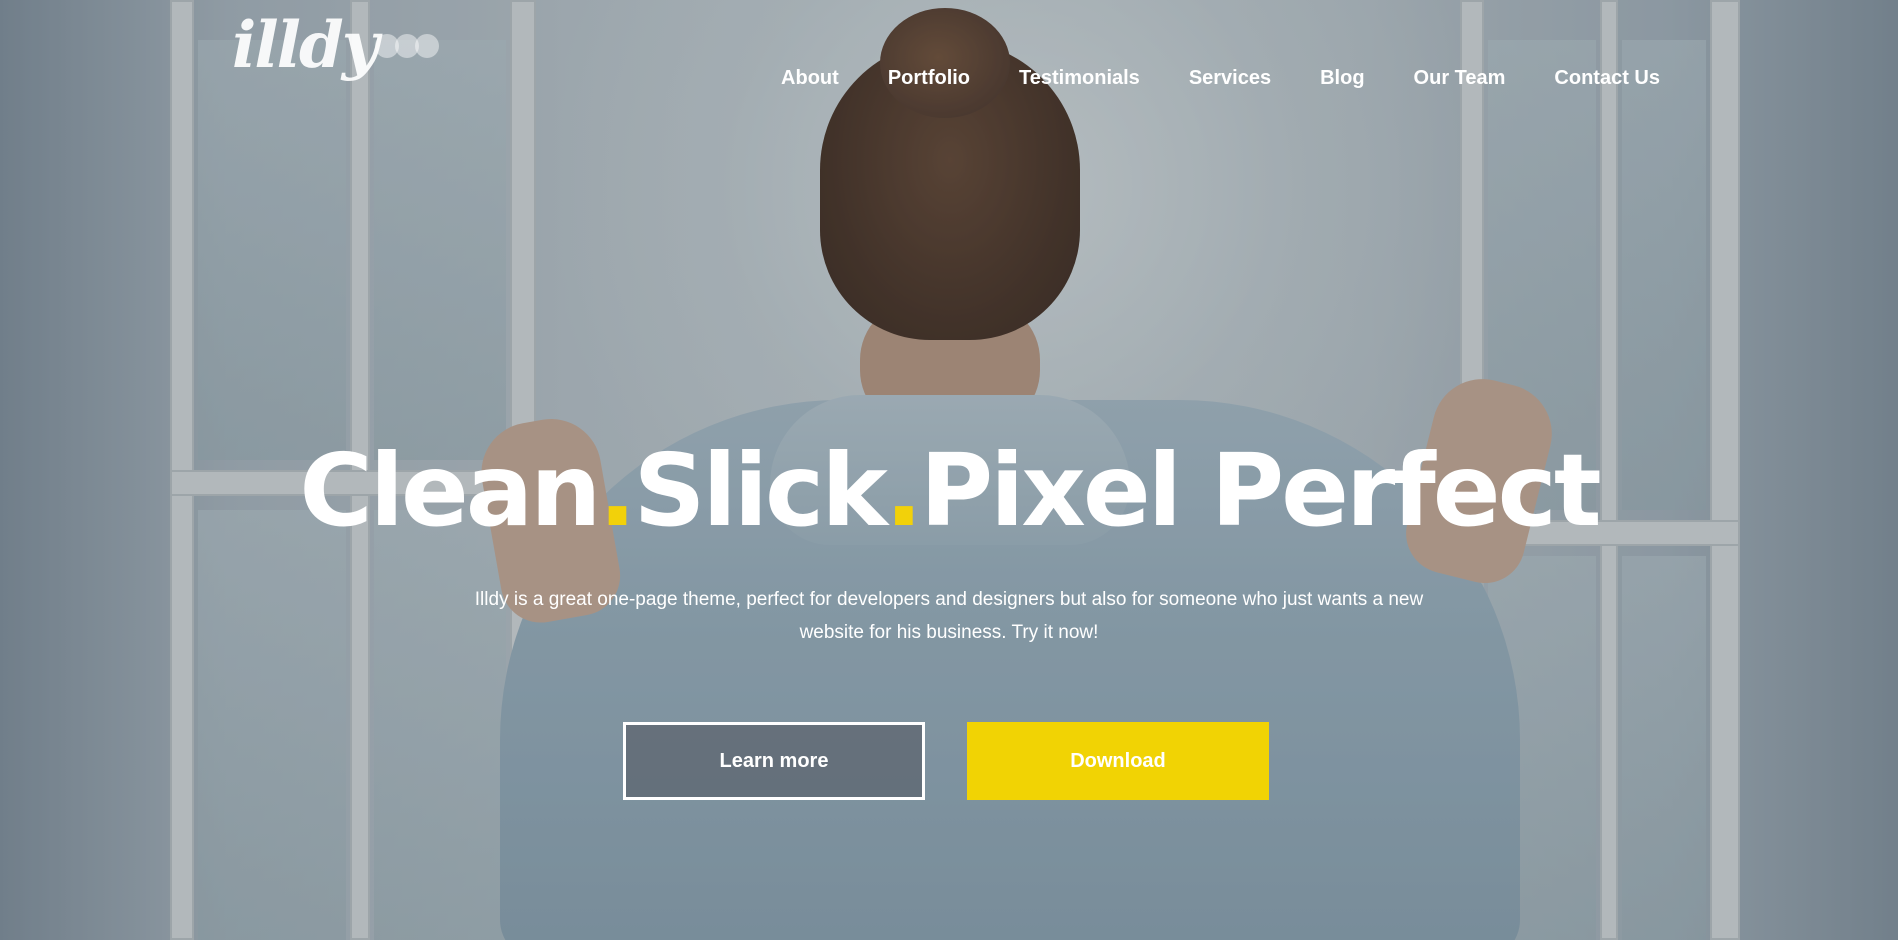  I want to click on download-label: Download, so click(1118, 760).